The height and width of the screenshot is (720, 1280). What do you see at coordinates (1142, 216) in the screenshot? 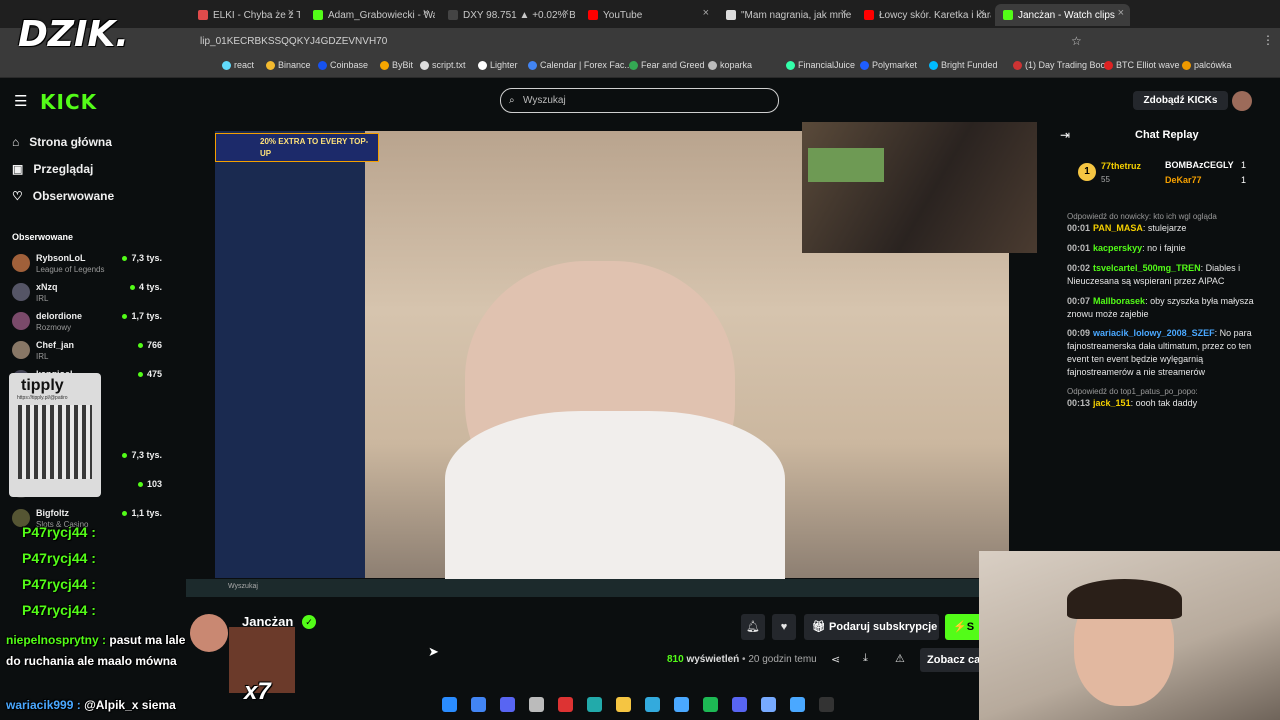
I see `reply-context: Odpowiedź do nowicky: kto ich wgl ogląda` at bounding box center [1142, 216].